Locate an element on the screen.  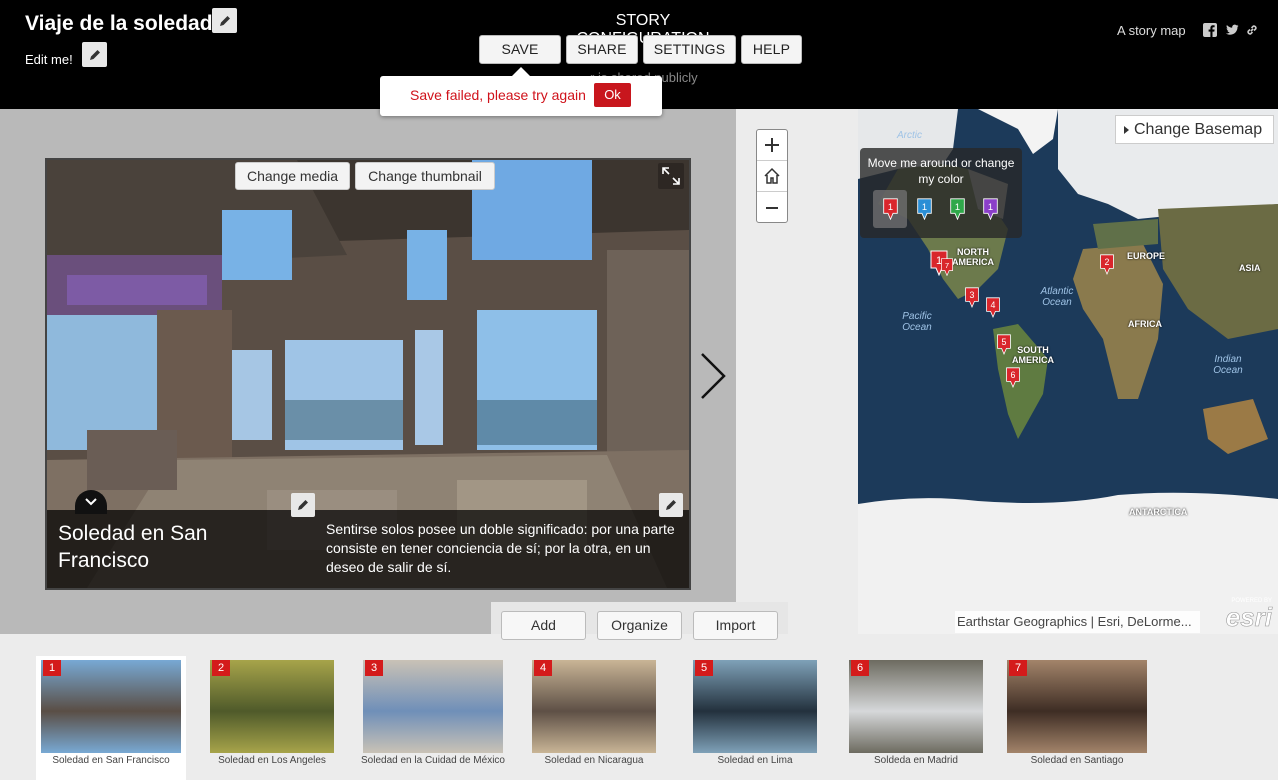
zoom-controls is located at coordinates (772, 176).